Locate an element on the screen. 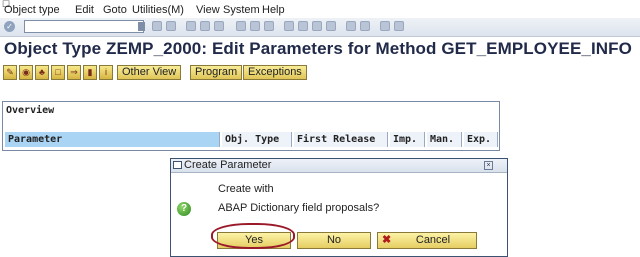 The width and height of the screenshot is (640, 257). help-icon is located at coordinates (385, 26).